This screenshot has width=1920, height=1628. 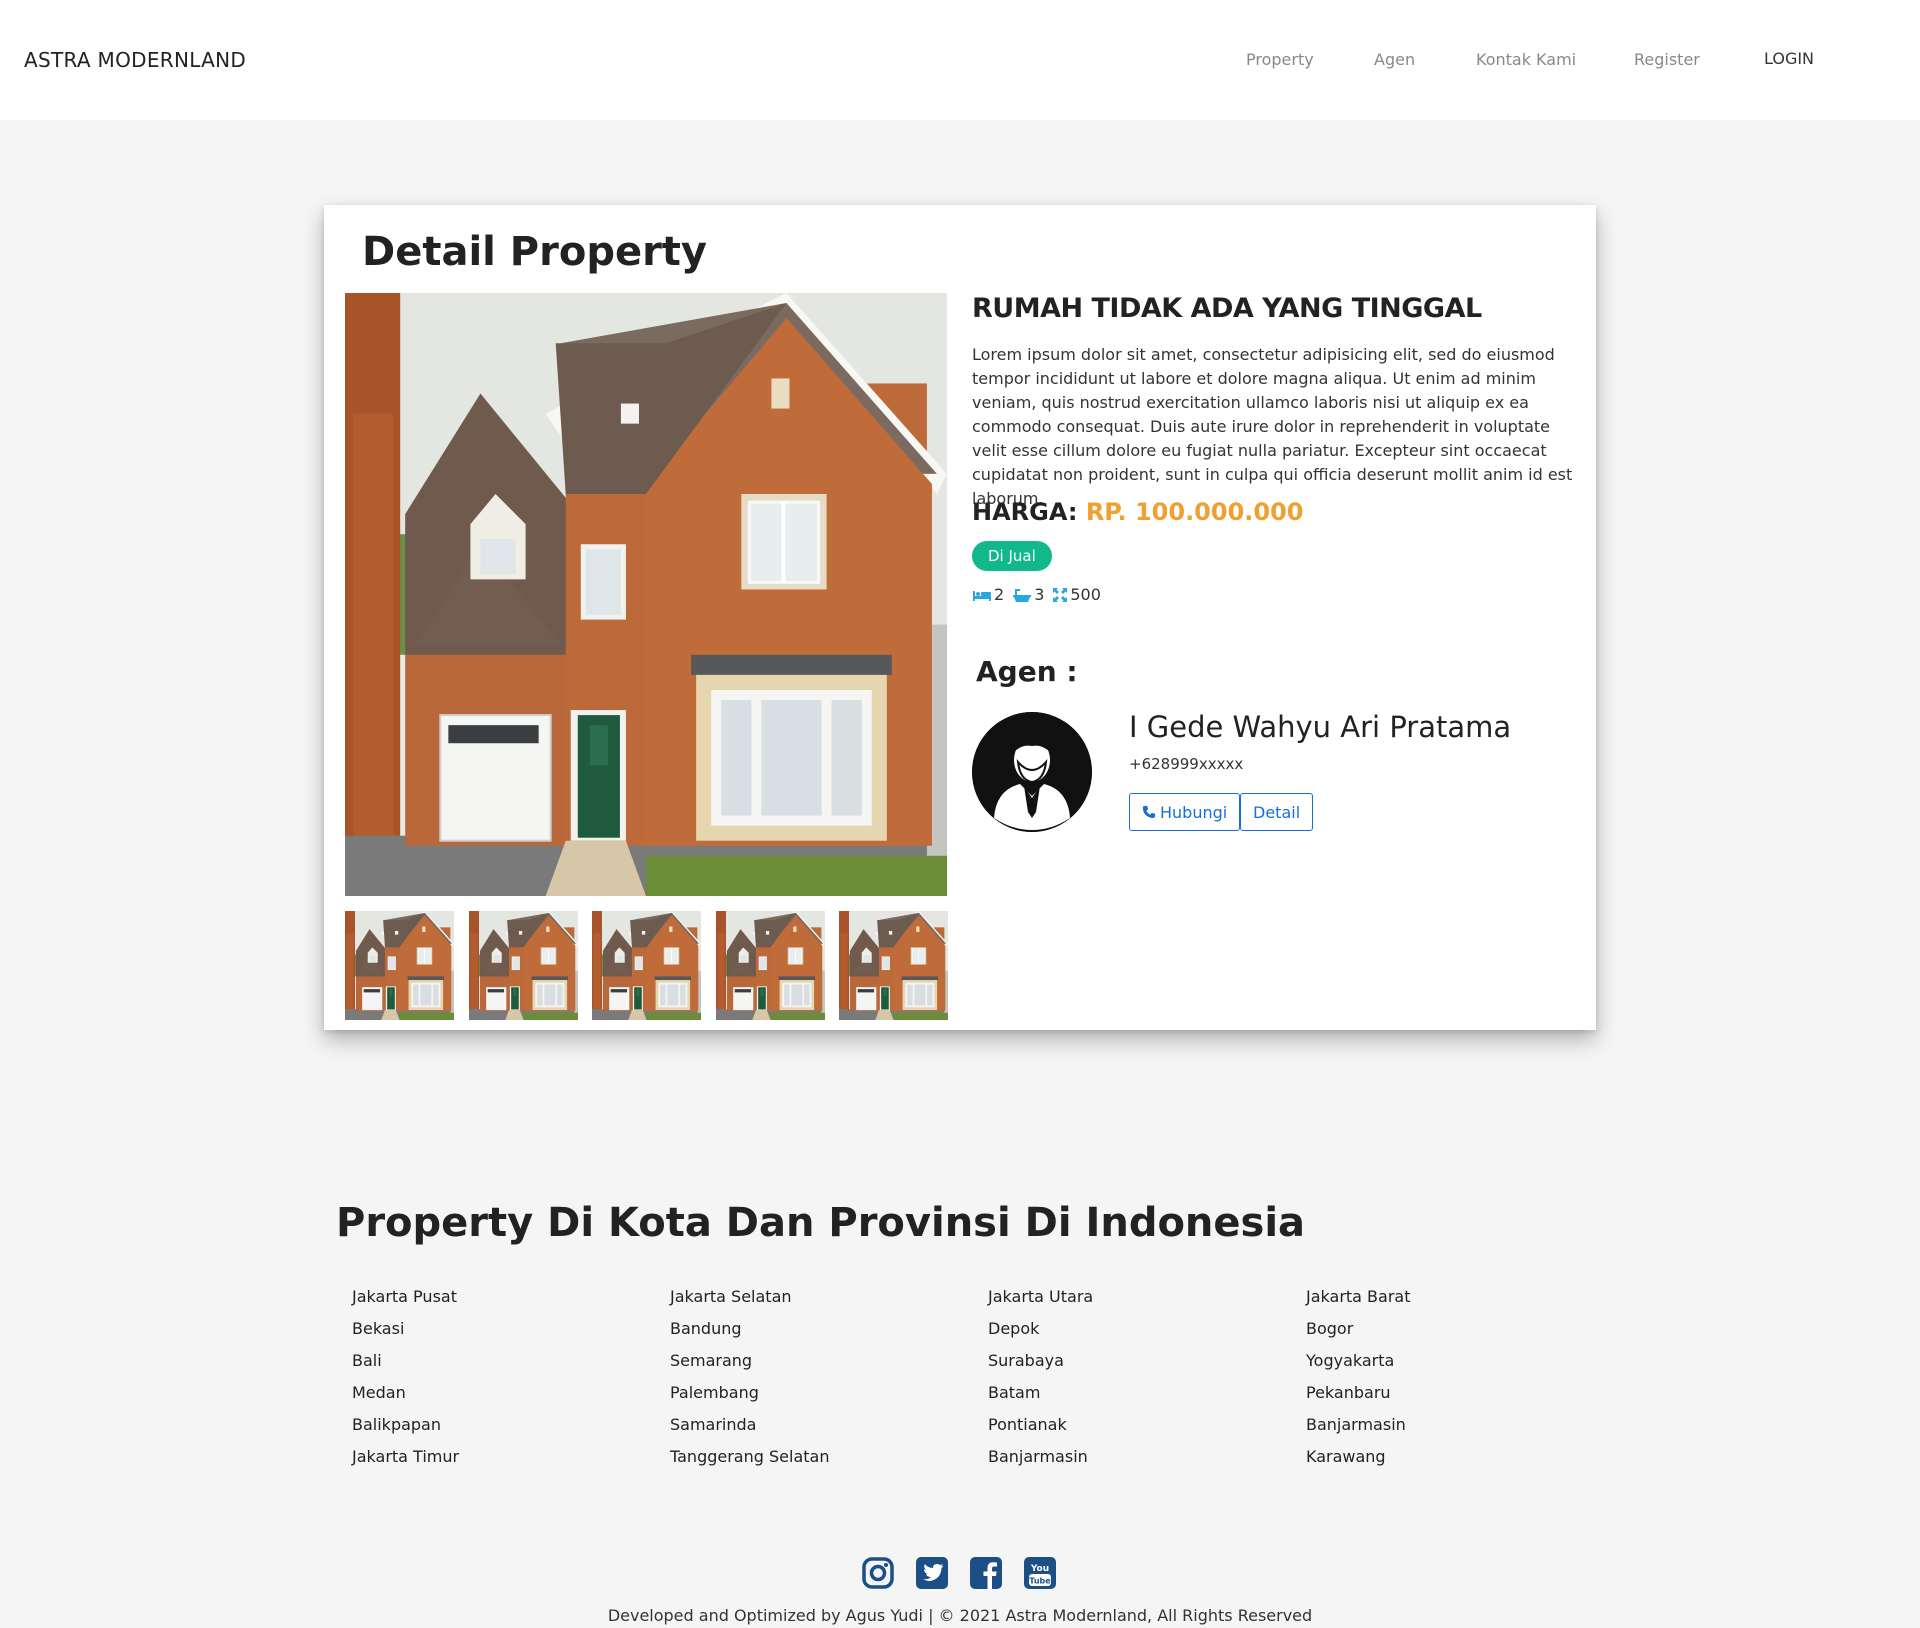 What do you see at coordinates (749, 1301) in the screenshot?
I see `city-link: Jakarta Selatan` at bounding box center [749, 1301].